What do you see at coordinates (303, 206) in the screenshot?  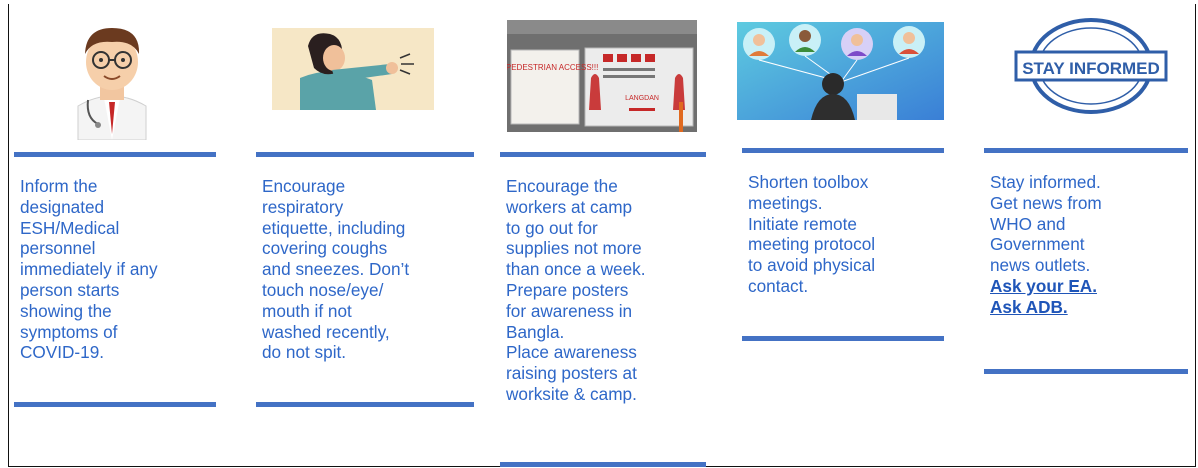 I see `text-line: respiratory` at bounding box center [303, 206].